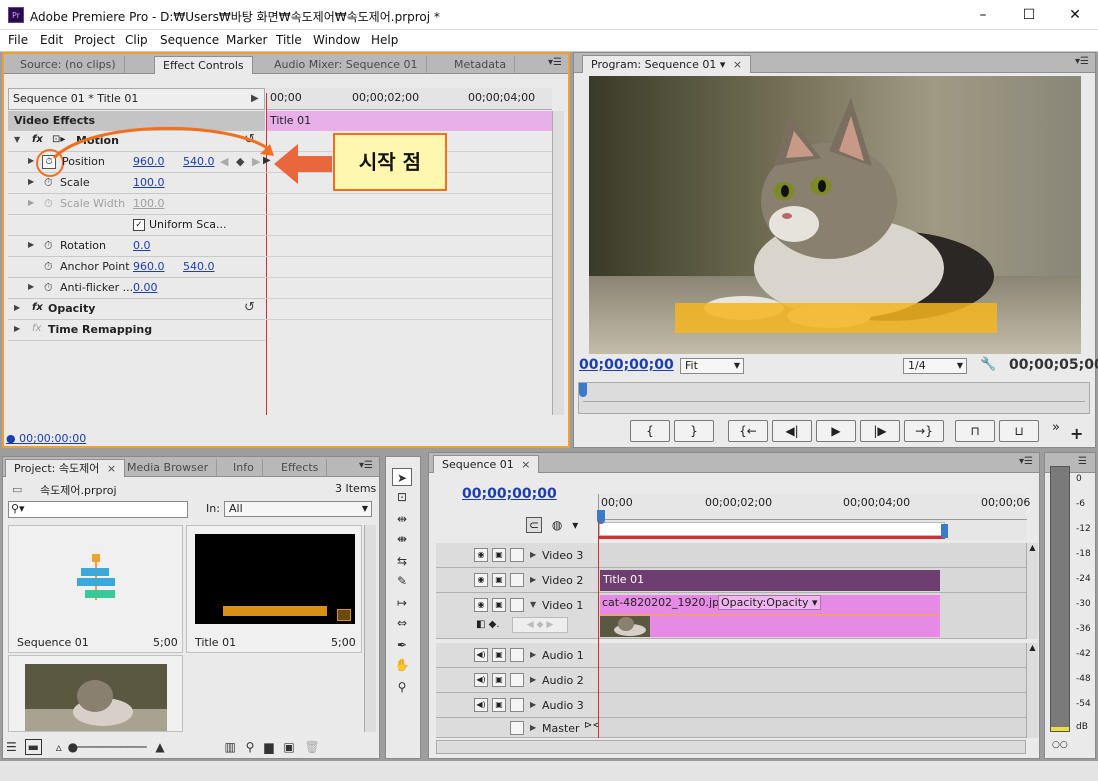 Image resolution: width=1098 pixels, height=781 pixels. I want to click on snap-icon: ⊂, so click(534, 525).